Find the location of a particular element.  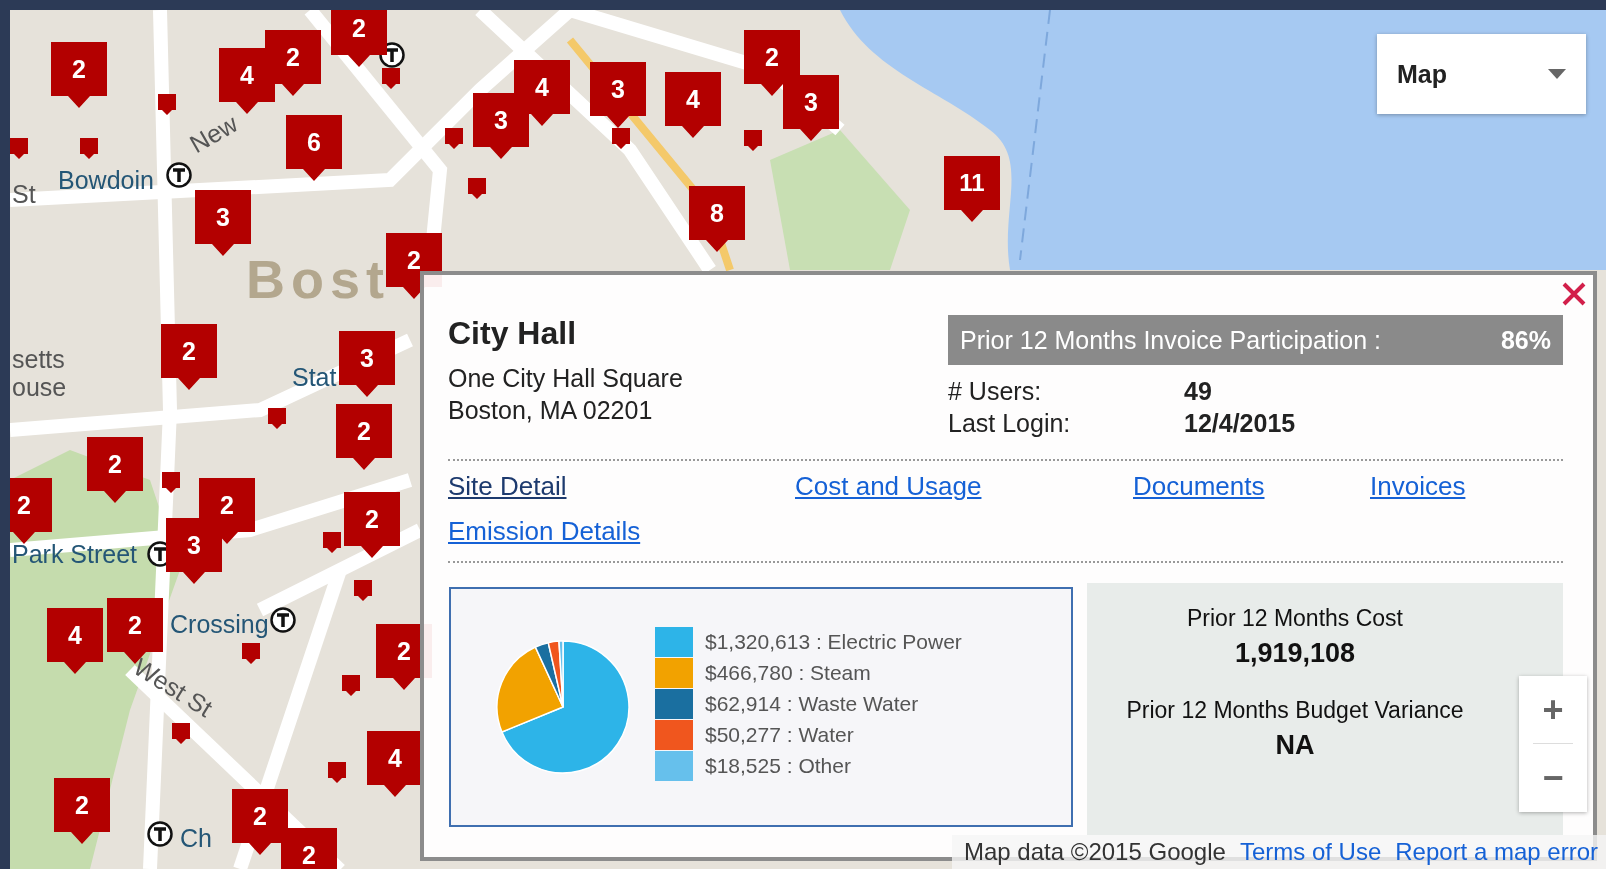

station-label: Crossing is located at coordinates (219, 624).